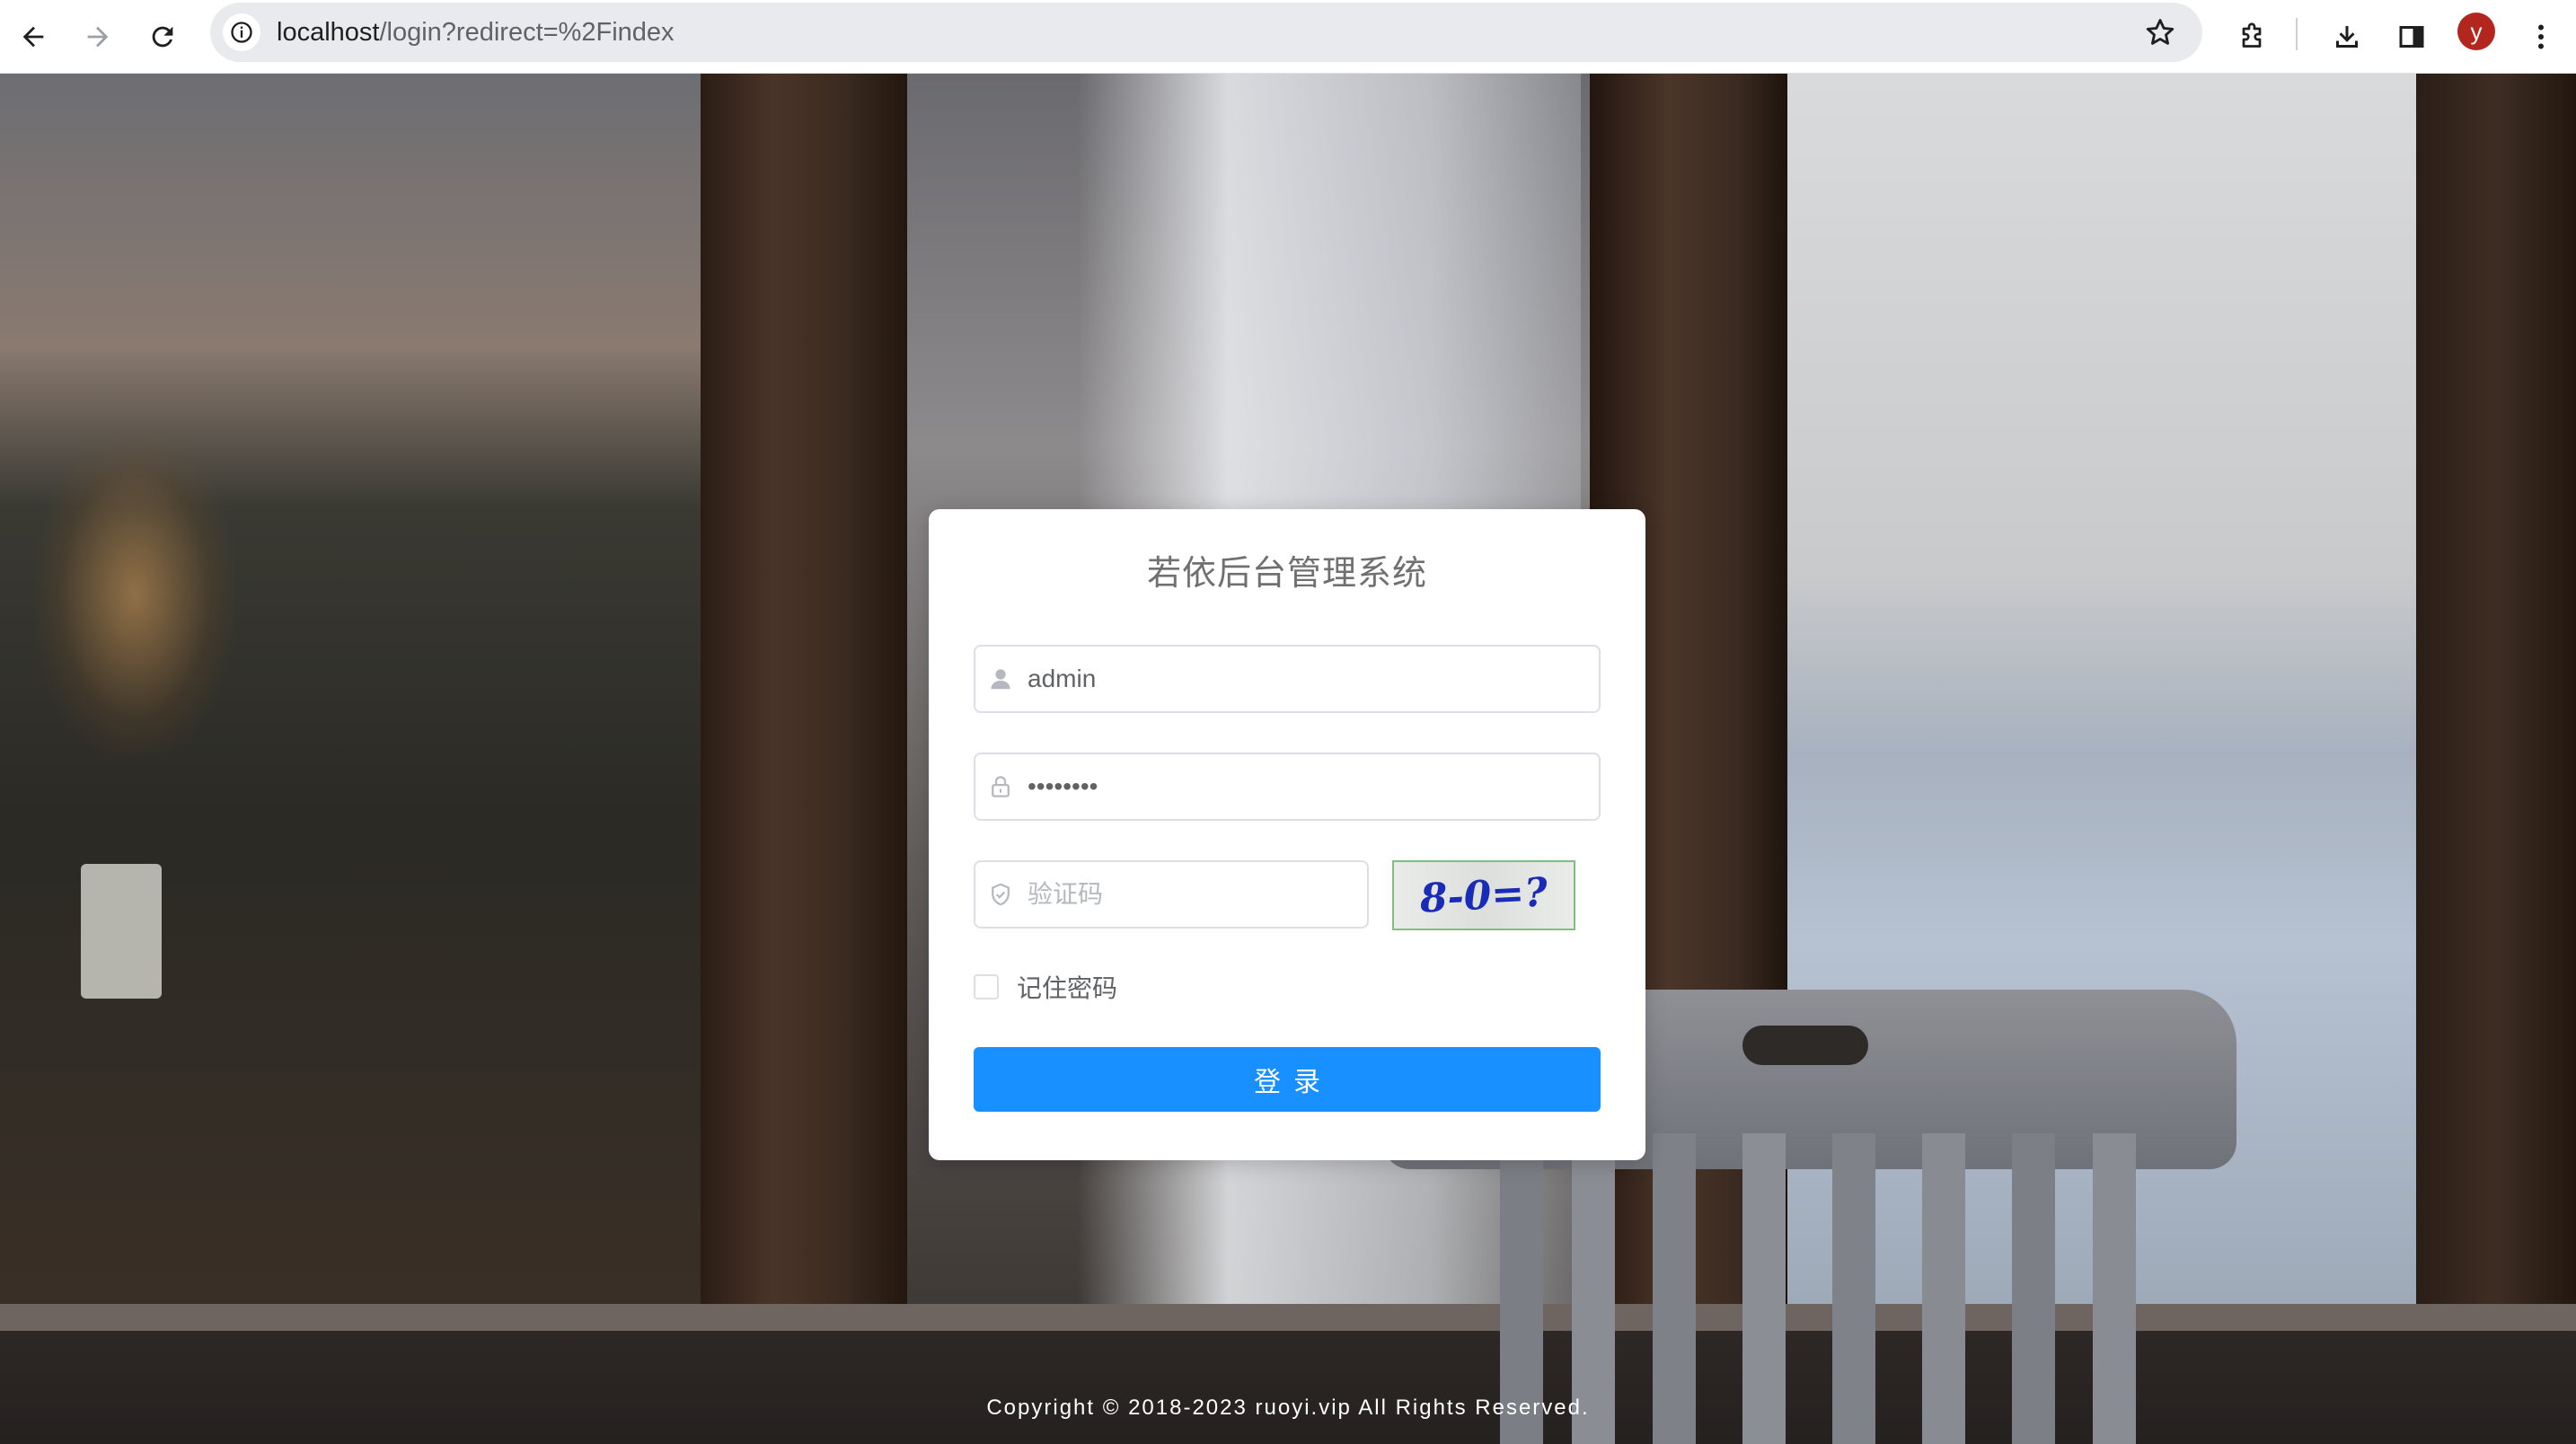 The height and width of the screenshot is (1444, 2576). Describe the element at coordinates (527, 32) in the screenshot. I see `url-path: /login?redirect=%2Findex` at that location.